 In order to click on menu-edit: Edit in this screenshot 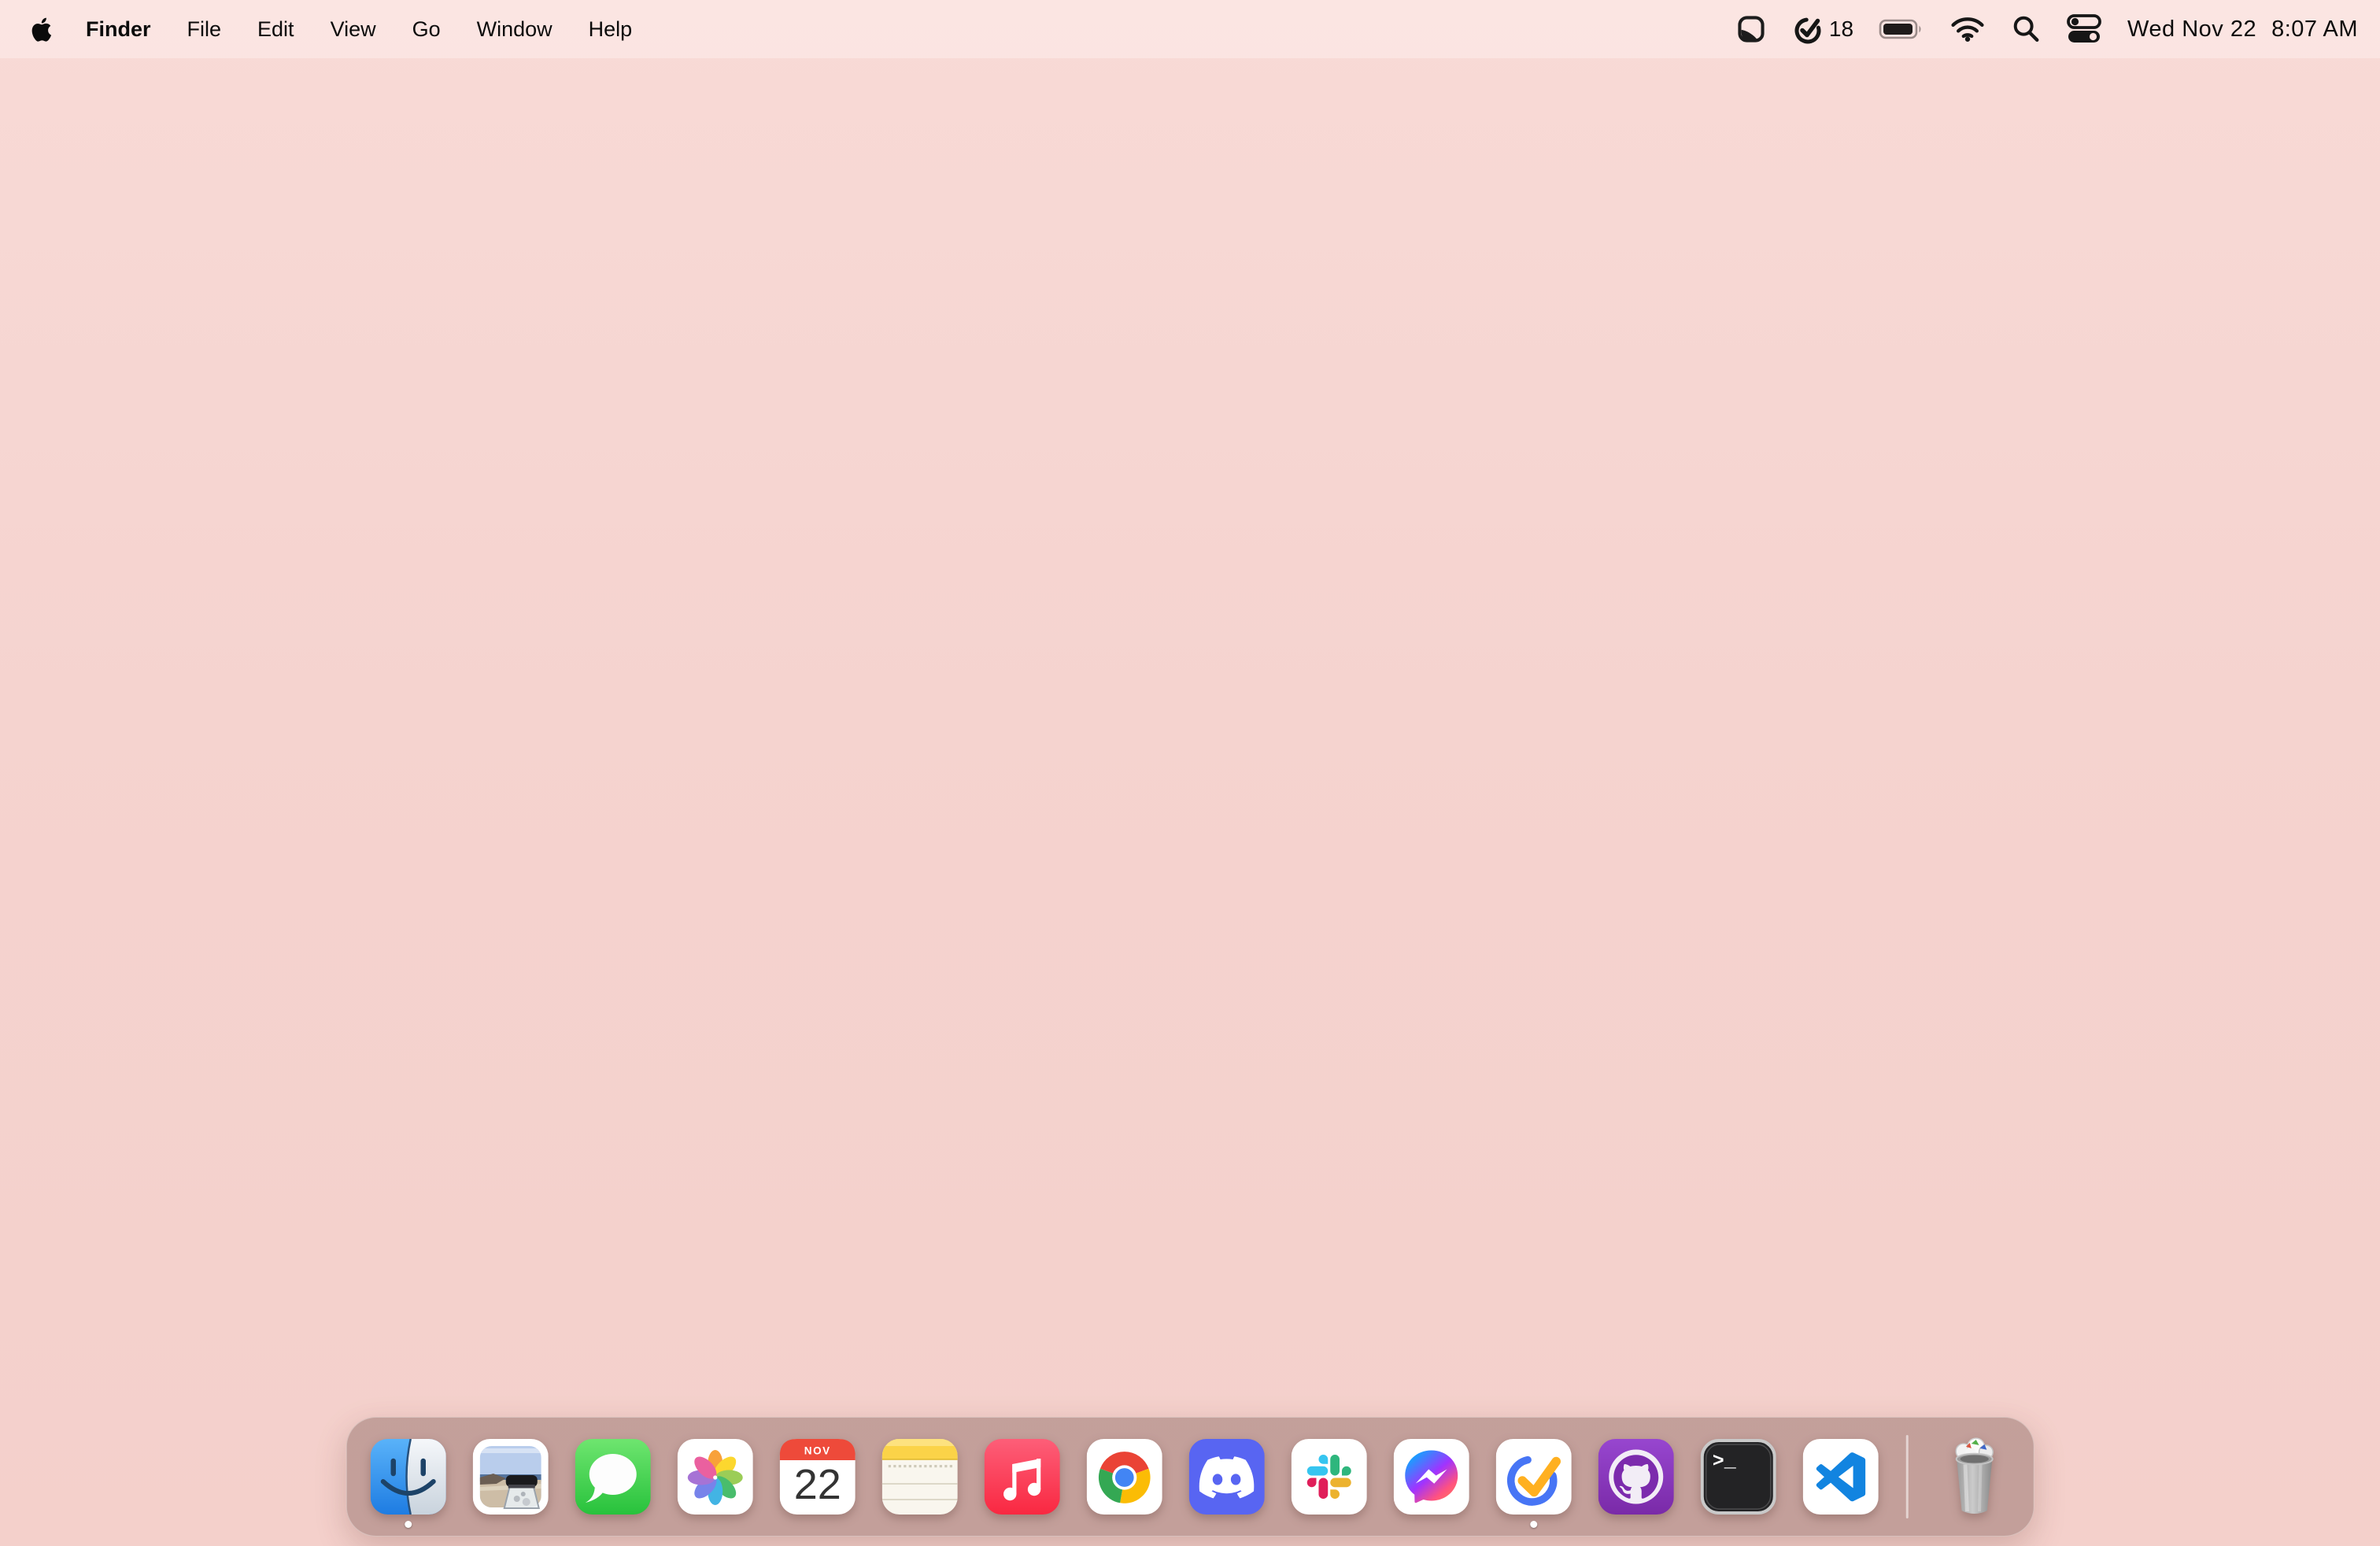, I will do `click(275, 29)`.